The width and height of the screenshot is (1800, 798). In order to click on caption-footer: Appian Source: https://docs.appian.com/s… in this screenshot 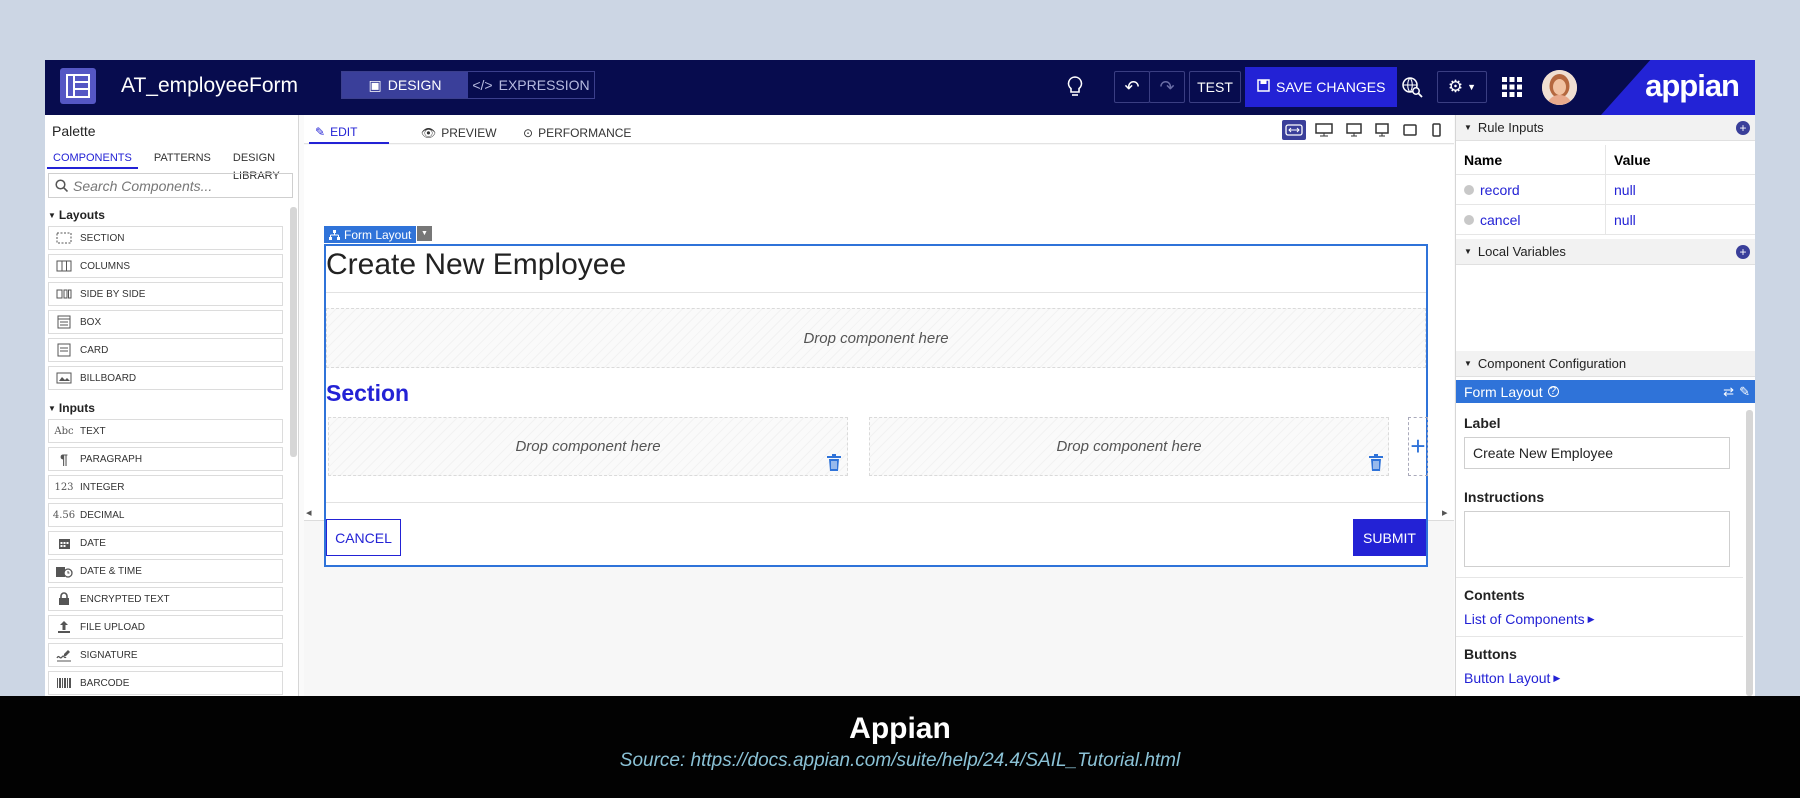, I will do `click(900, 747)`.